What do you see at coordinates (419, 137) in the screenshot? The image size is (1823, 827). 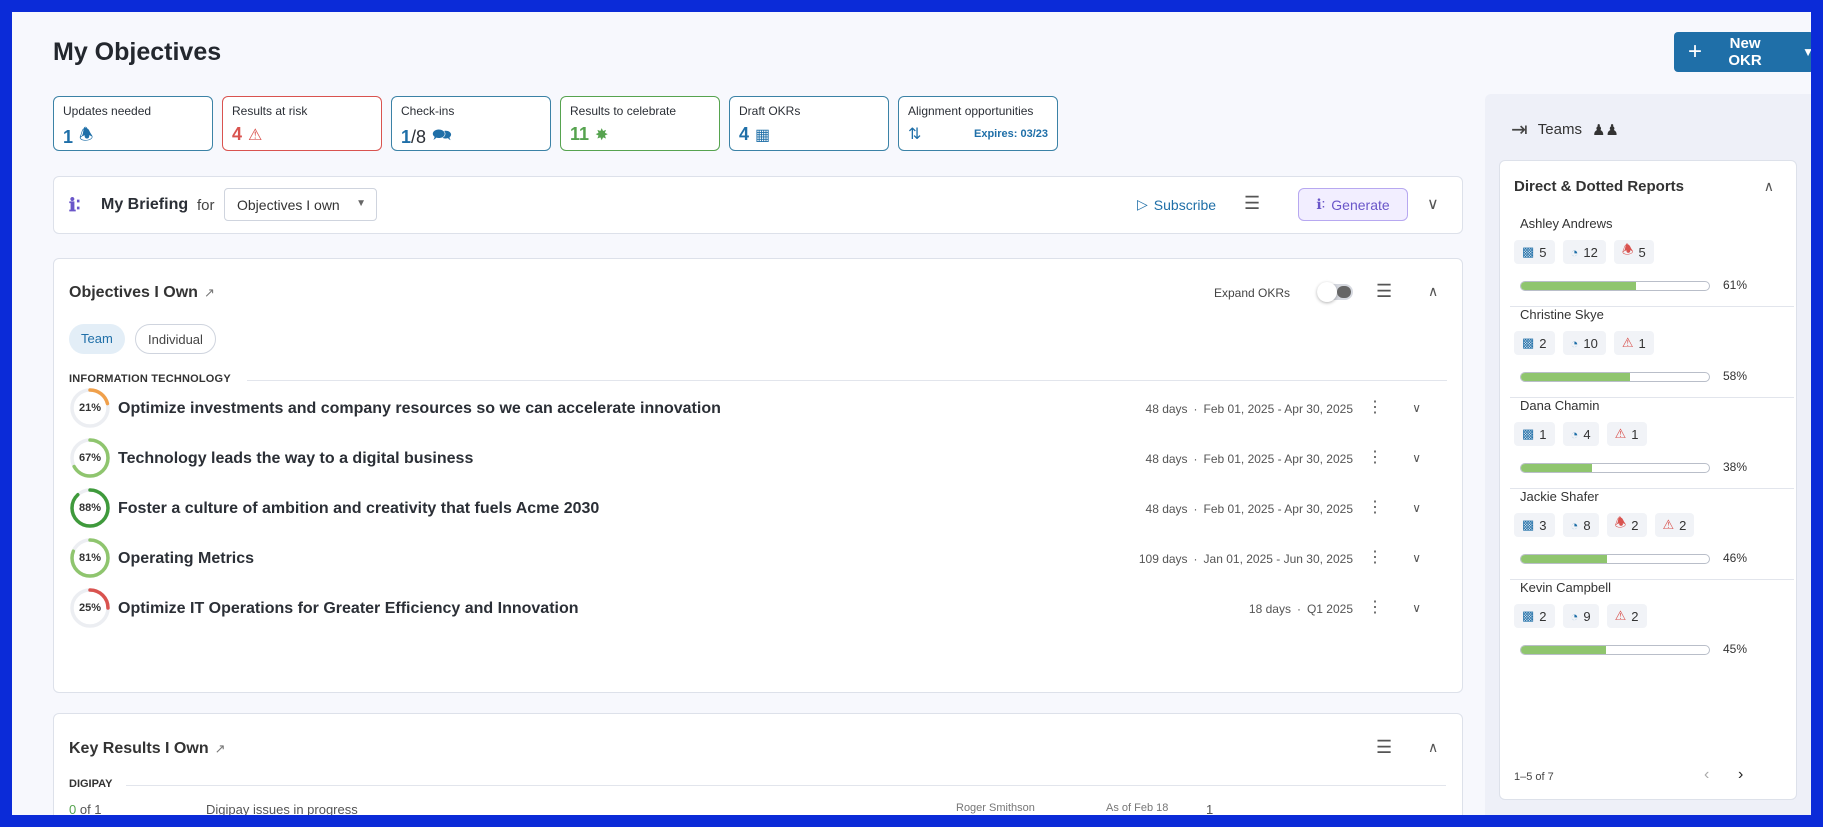 I see `stat-total: /8` at bounding box center [419, 137].